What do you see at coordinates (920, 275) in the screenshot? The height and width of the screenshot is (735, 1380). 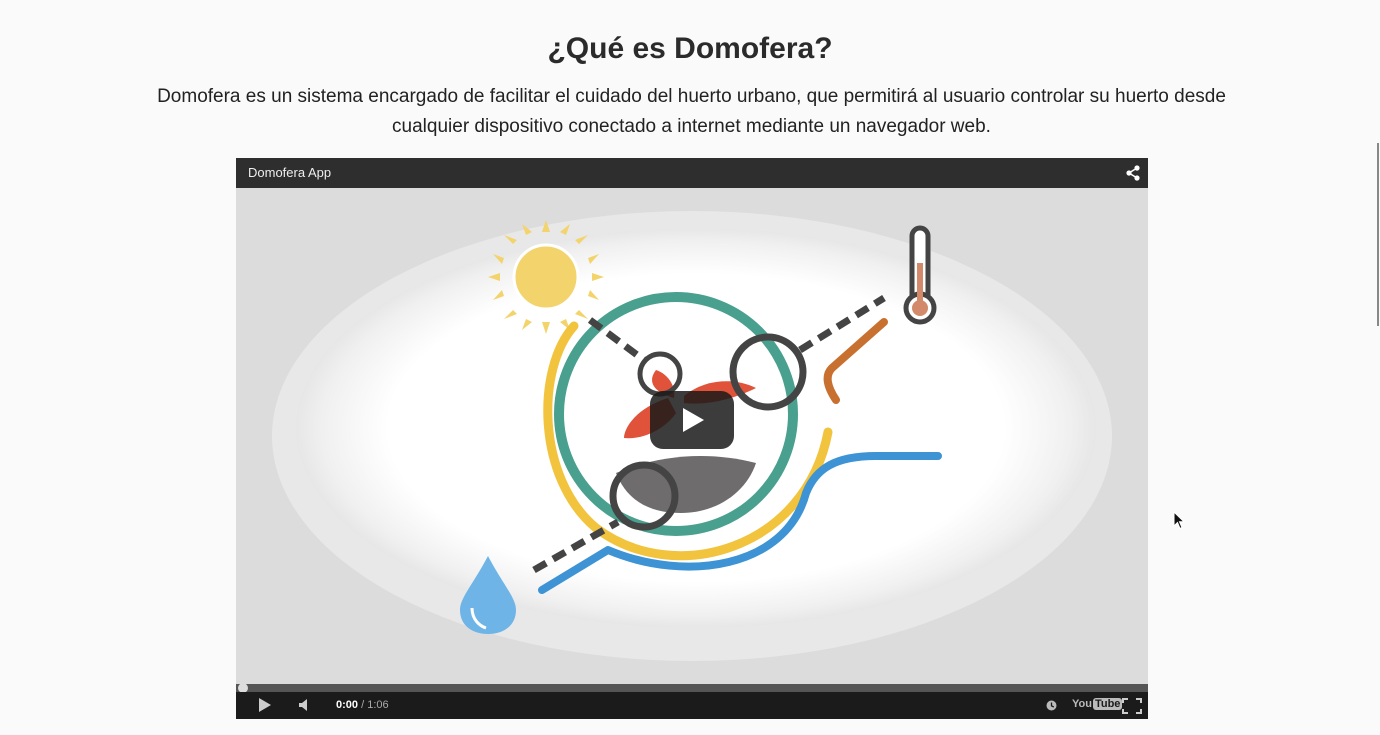 I see `thermometer-icon` at bounding box center [920, 275].